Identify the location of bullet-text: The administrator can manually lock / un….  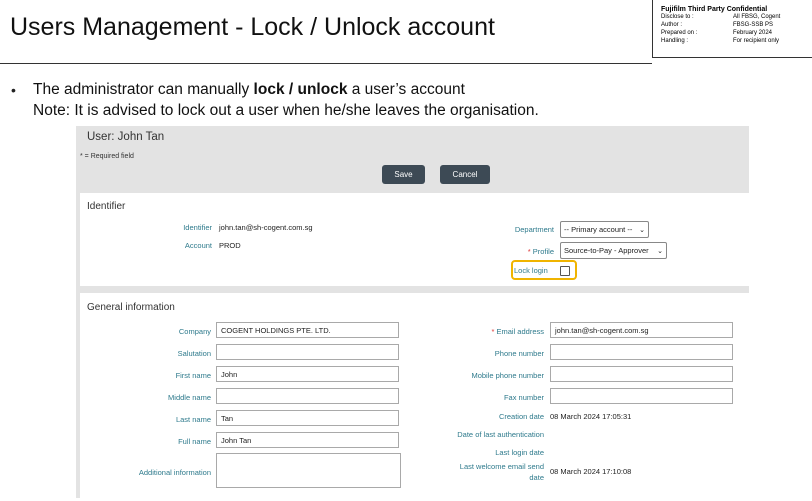
(249, 89).